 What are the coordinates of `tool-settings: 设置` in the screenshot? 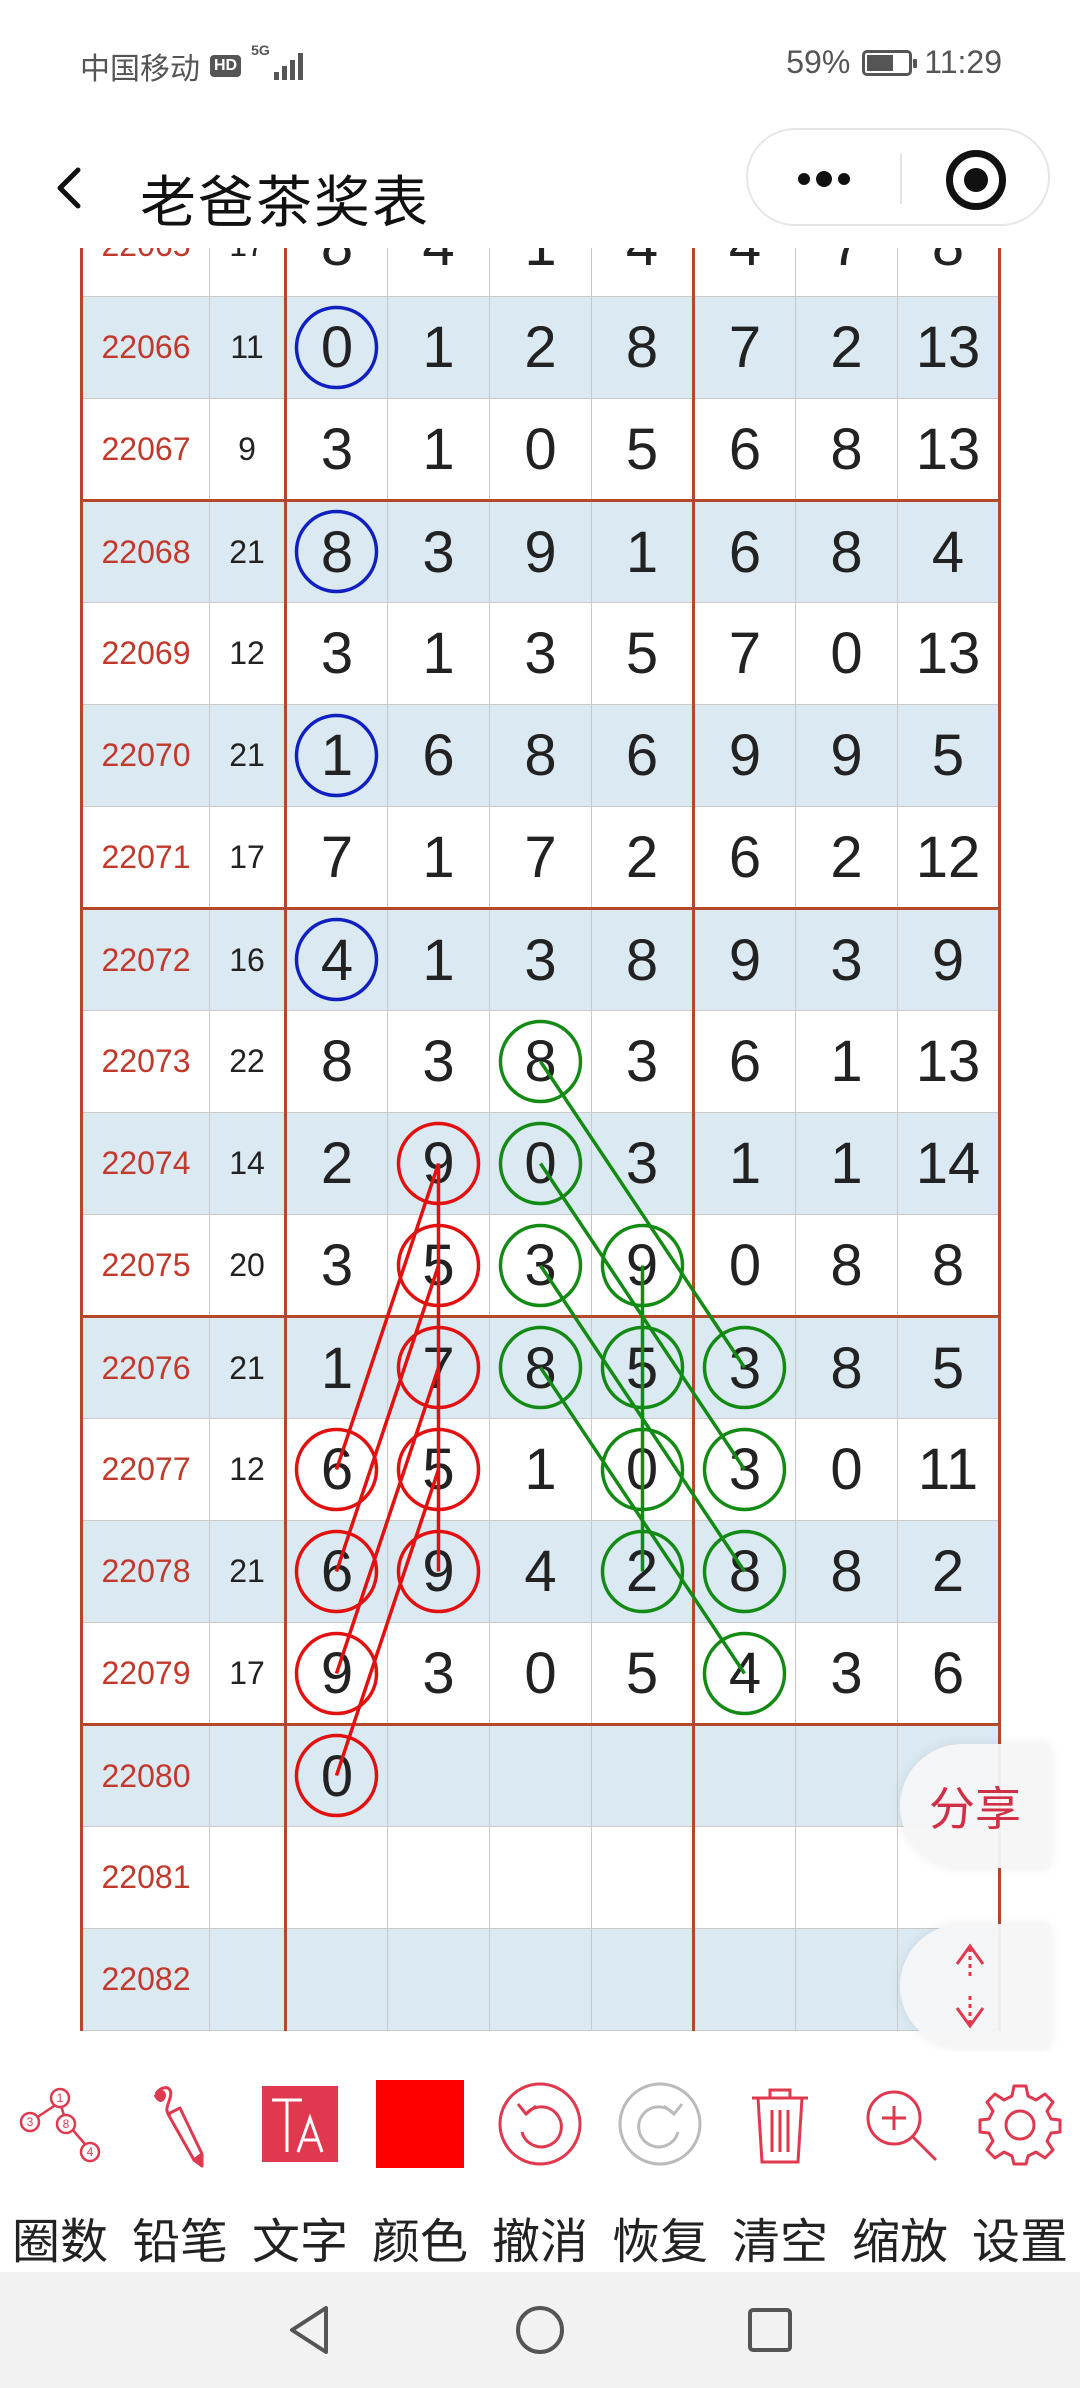 It's located at (1020, 2162).